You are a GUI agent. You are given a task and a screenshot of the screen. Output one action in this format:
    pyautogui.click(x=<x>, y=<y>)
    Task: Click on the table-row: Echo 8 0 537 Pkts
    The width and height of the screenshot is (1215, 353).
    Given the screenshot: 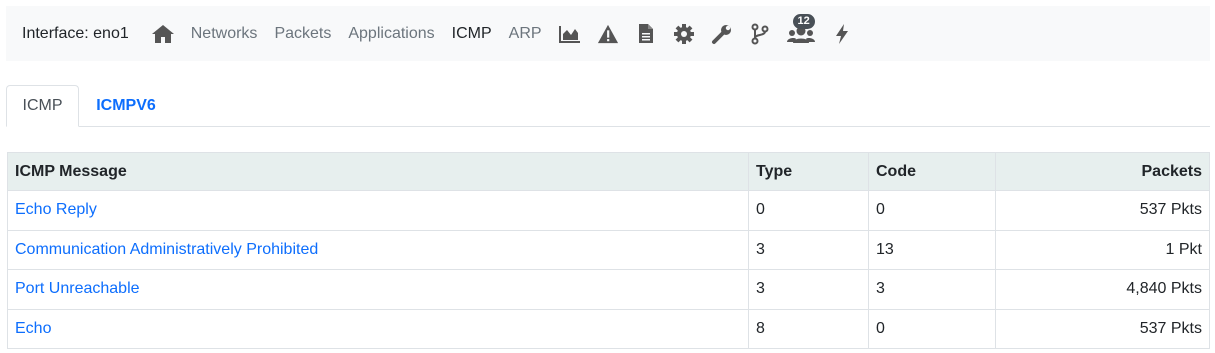 What is the action you would take?
    pyautogui.click(x=608, y=328)
    